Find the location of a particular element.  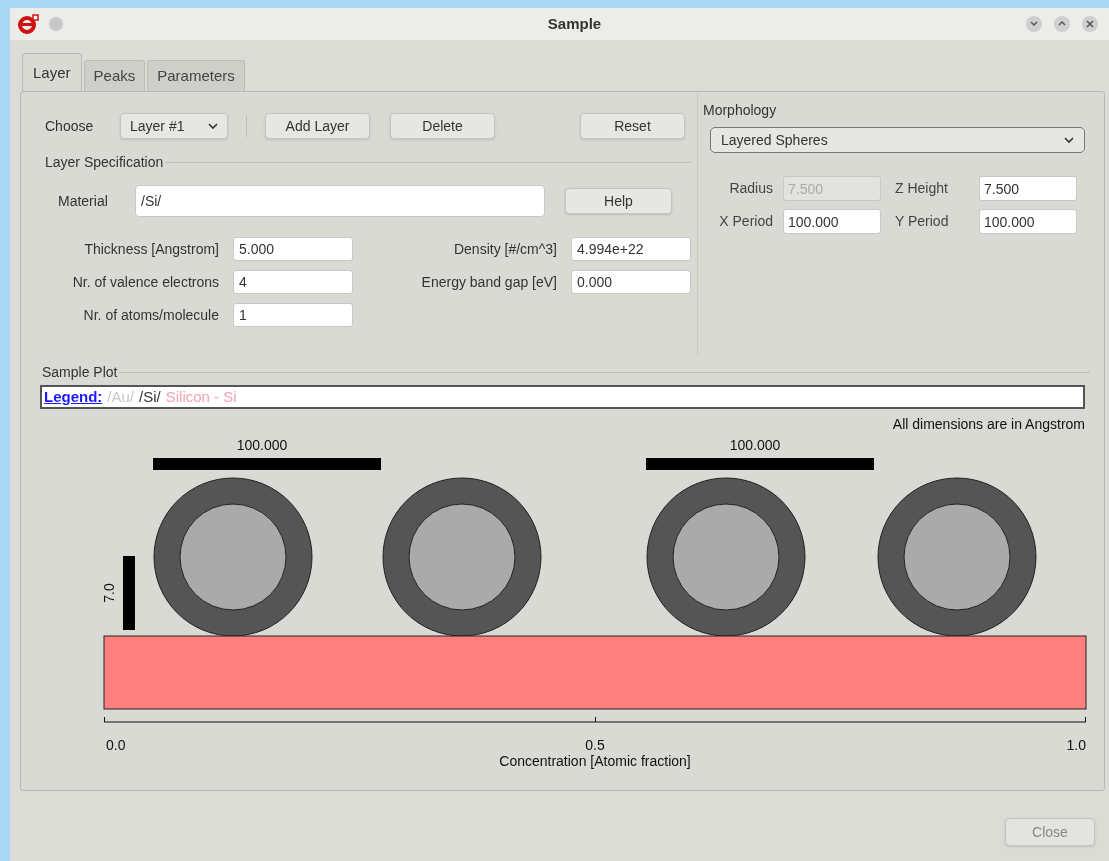

scale-label: 7.0 is located at coordinates (109, 593).